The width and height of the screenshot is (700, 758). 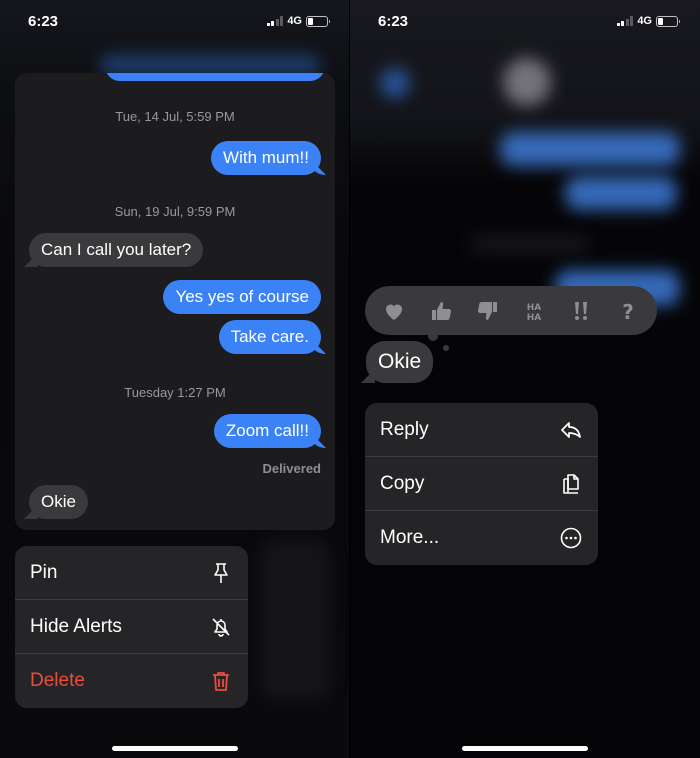 What do you see at coordinates (221, 681) in the screenshot?
I see `trash-icon` at bounding box center [221, 681].